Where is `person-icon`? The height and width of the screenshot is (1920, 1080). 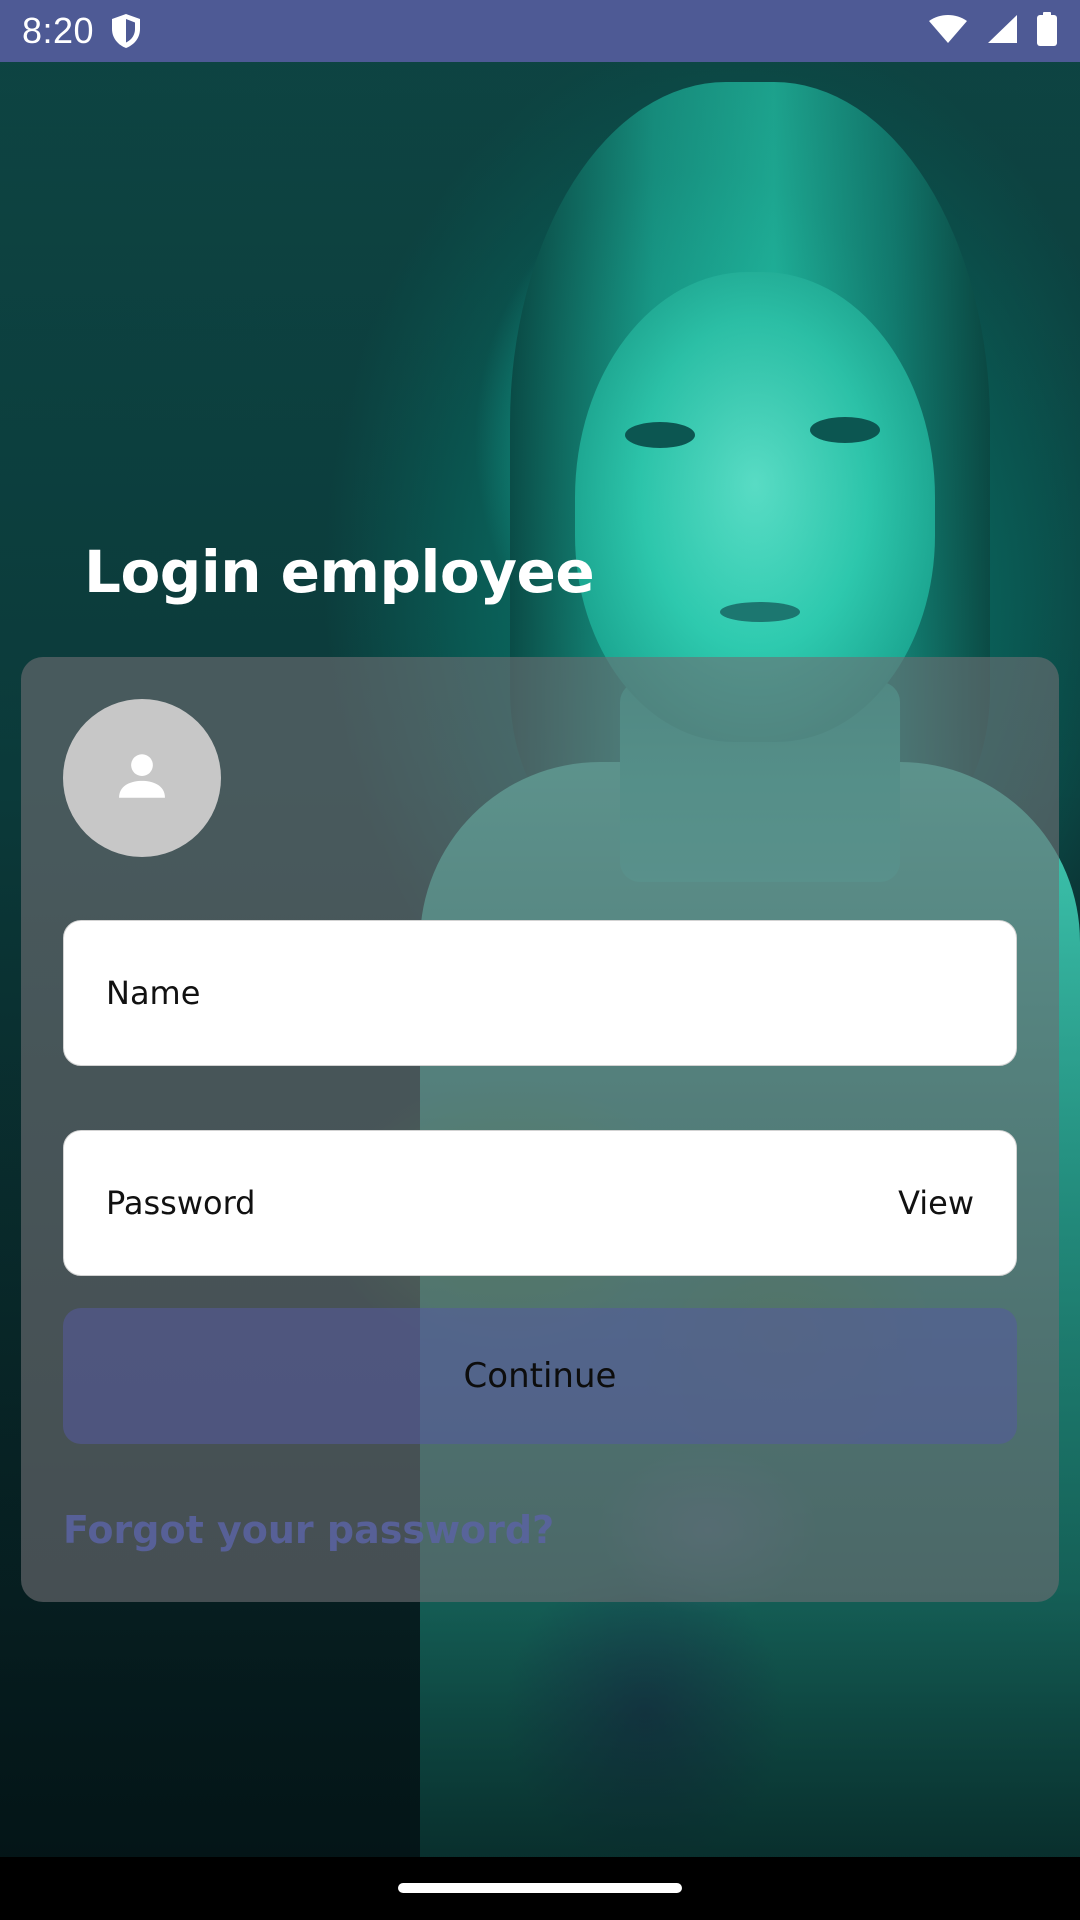 person-icon is located at coordinates (142, 778).